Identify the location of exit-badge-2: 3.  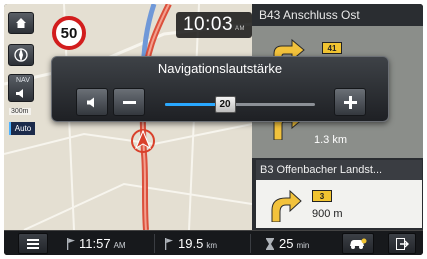
(322, 196).